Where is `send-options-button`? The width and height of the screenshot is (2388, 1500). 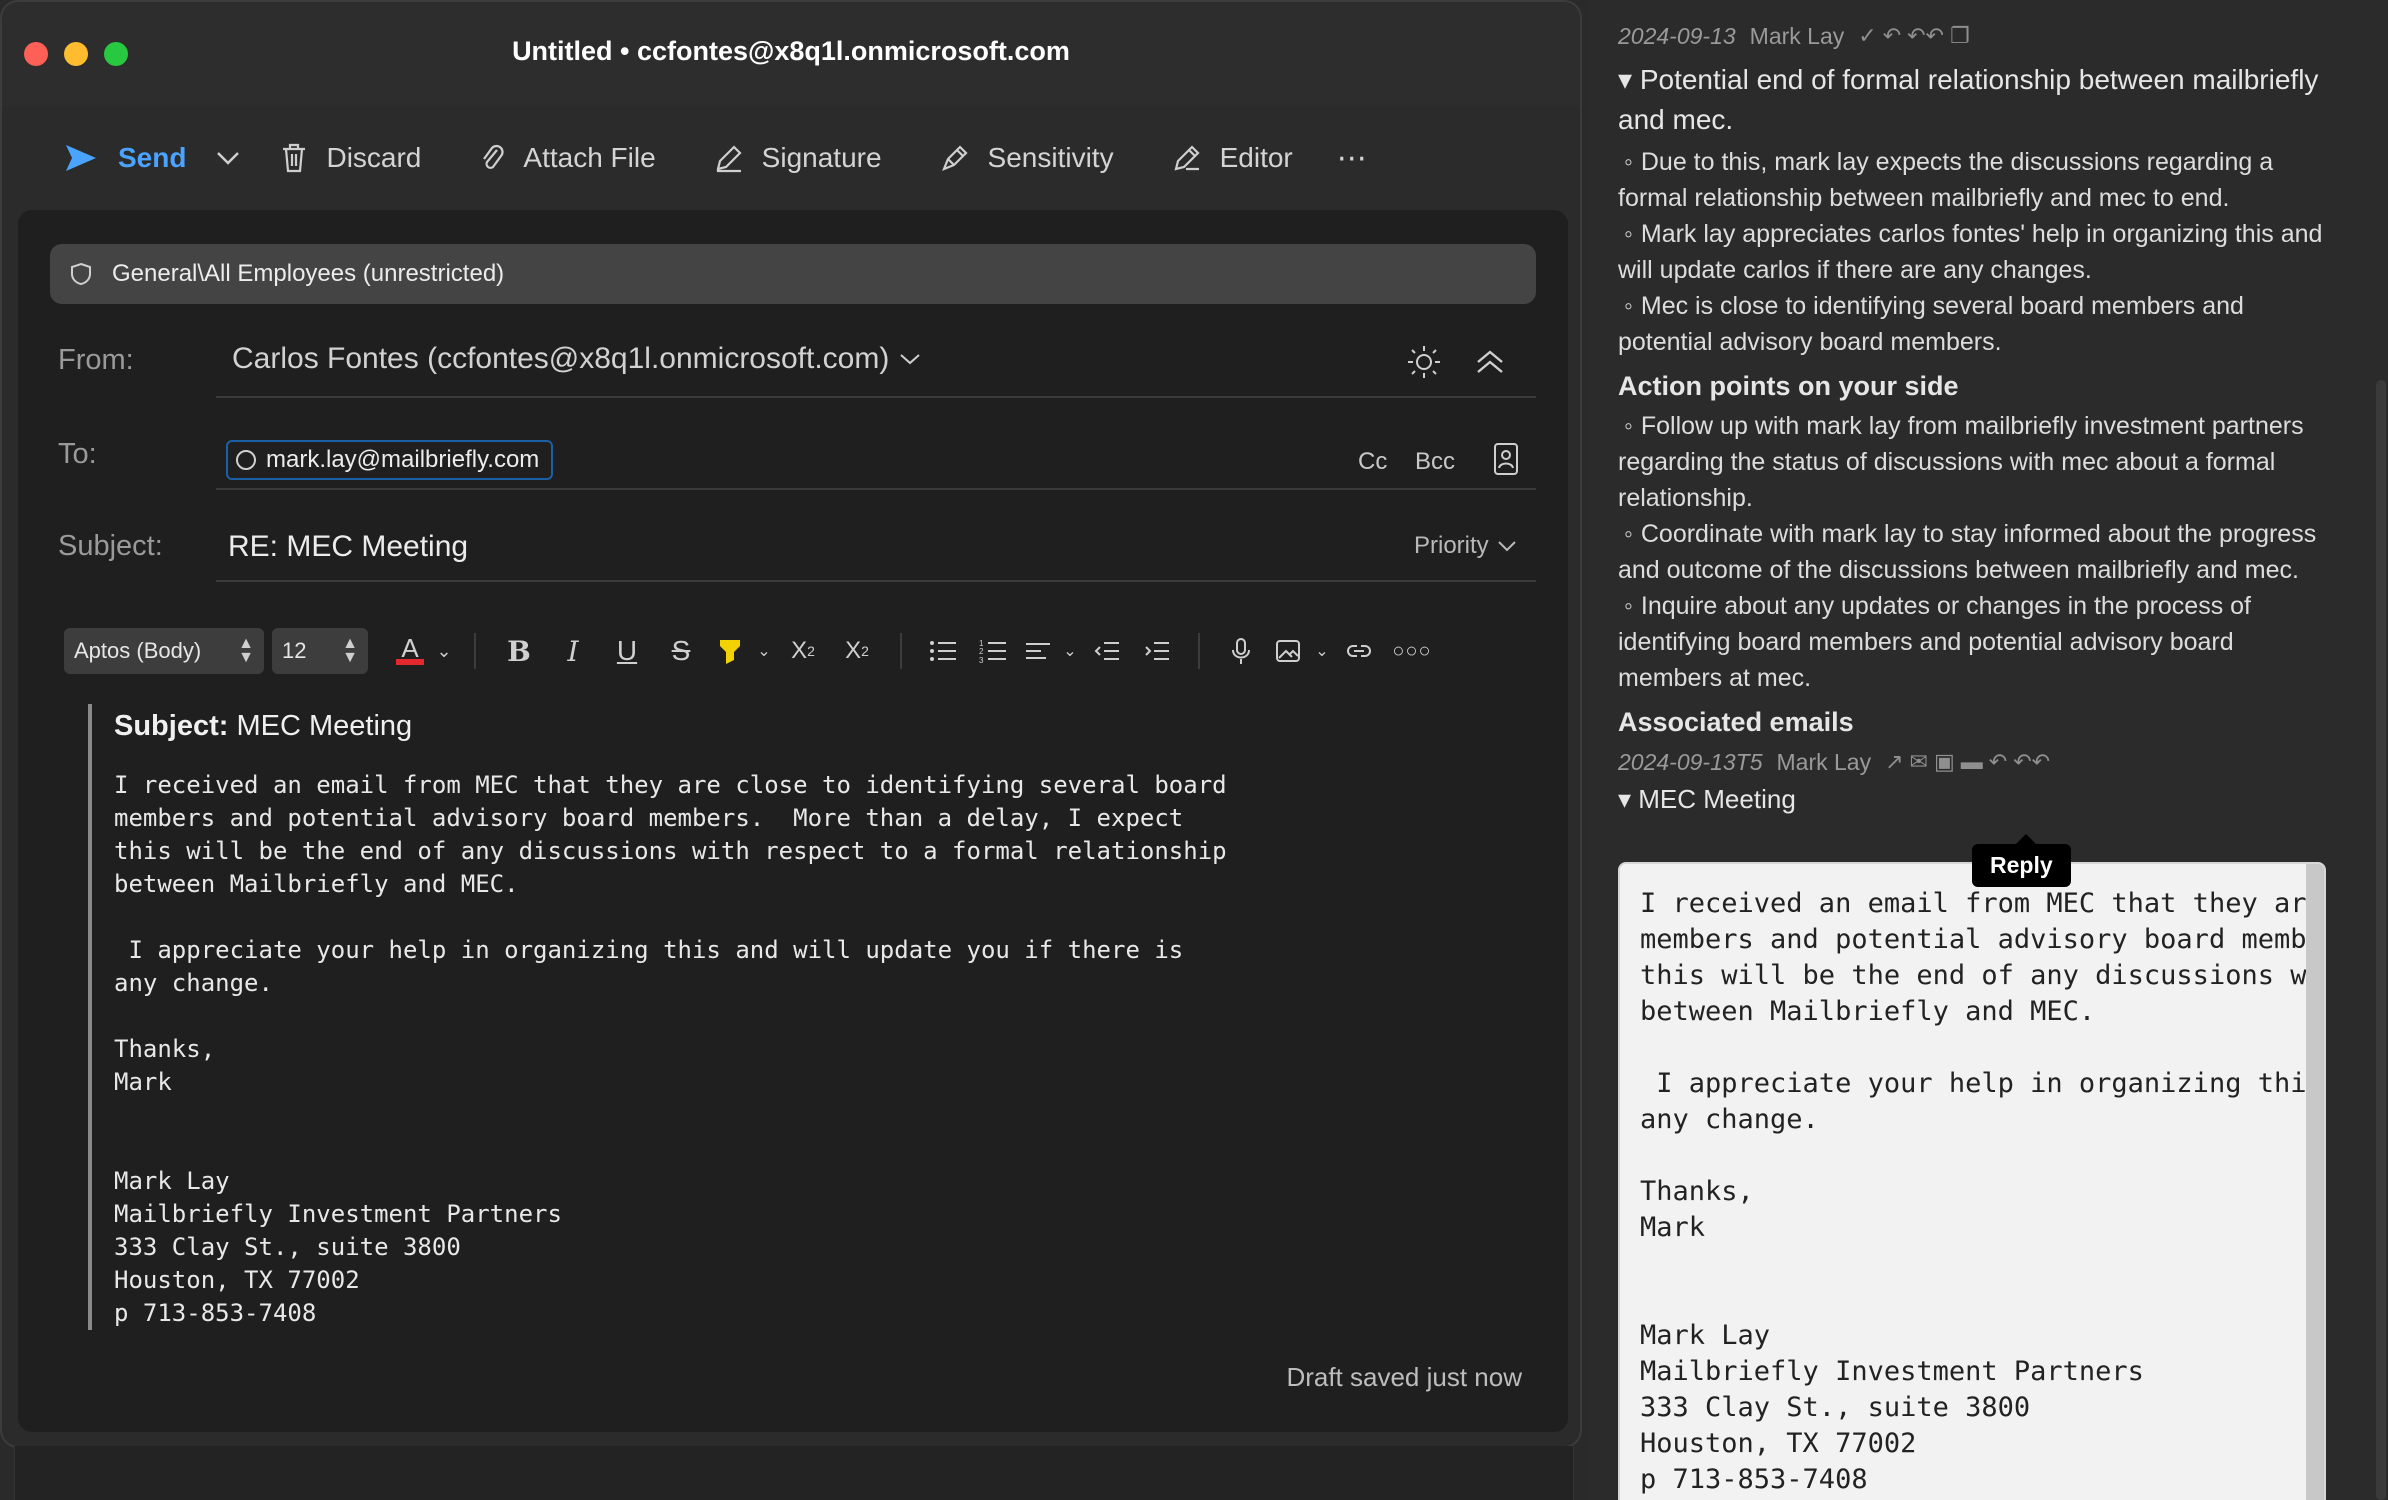 send-options-button is located at coordinates (228, 158).